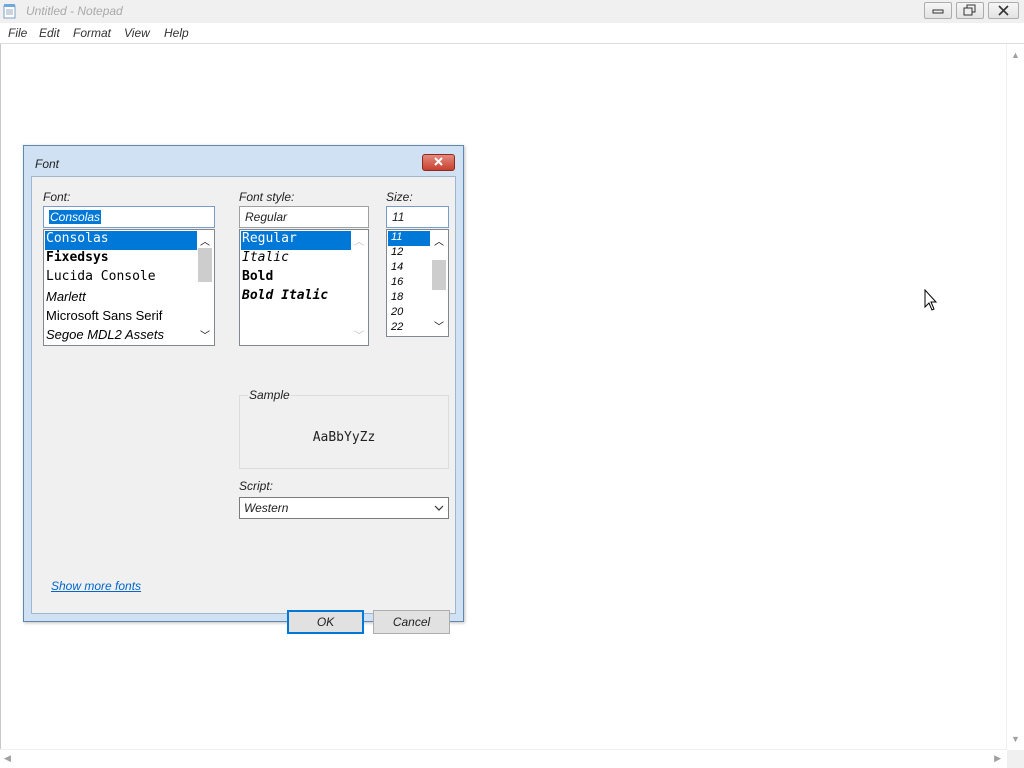 The width and height of the screenshot is (1024, 768). Describe the element at coordinates (267, 197) in the screenshot. I see `font-style-label: Font style:` at that location.